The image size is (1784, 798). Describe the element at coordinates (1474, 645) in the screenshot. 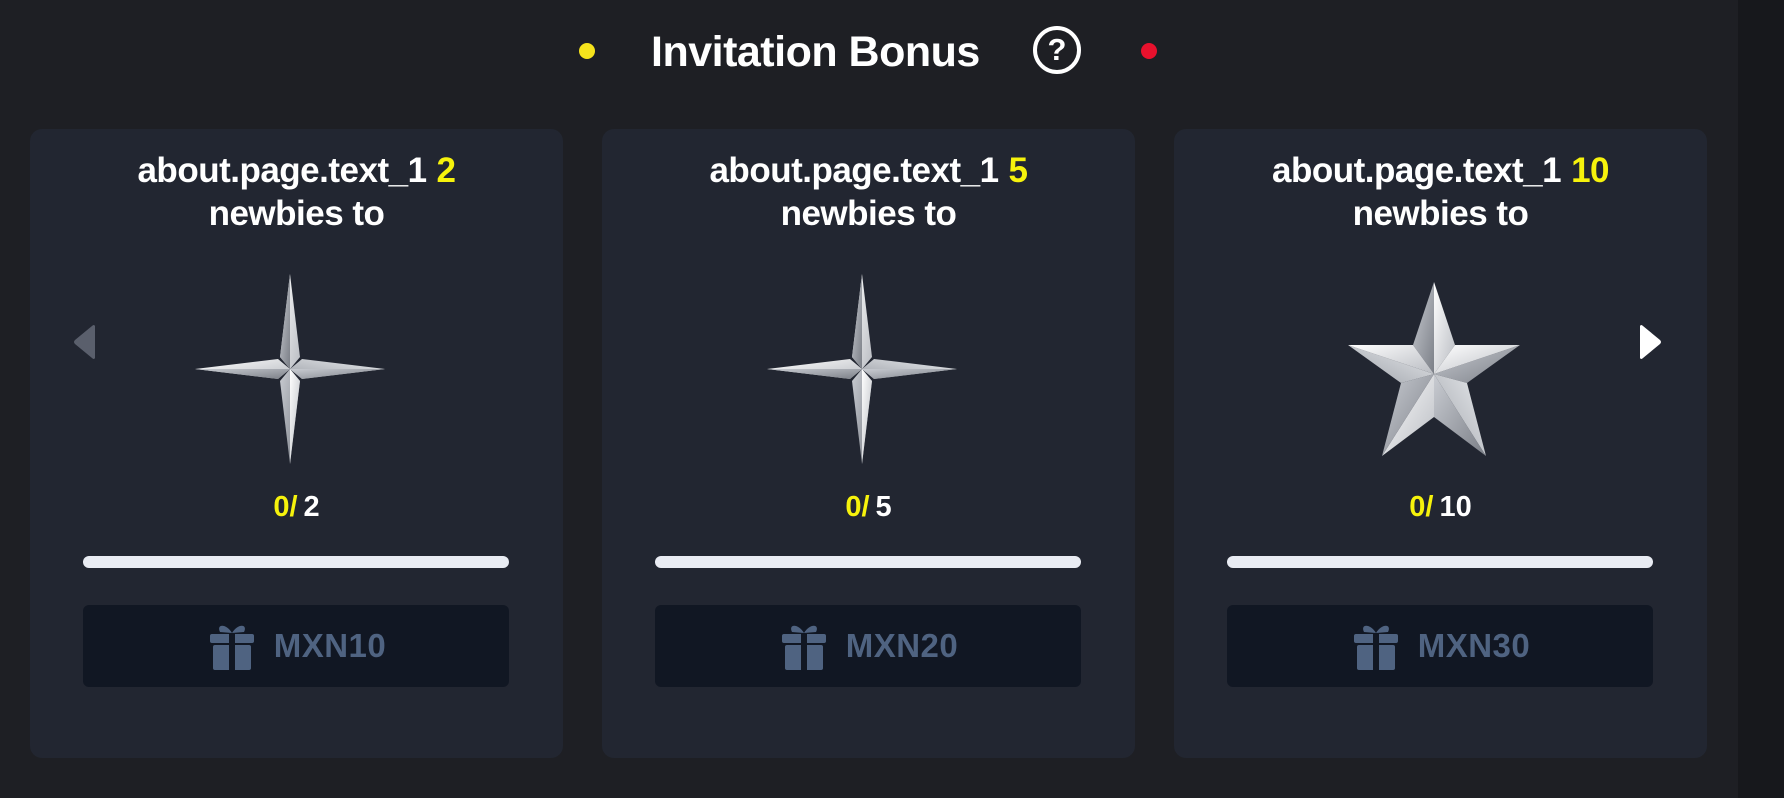

I see `reward-amount: MXN30` at that location.